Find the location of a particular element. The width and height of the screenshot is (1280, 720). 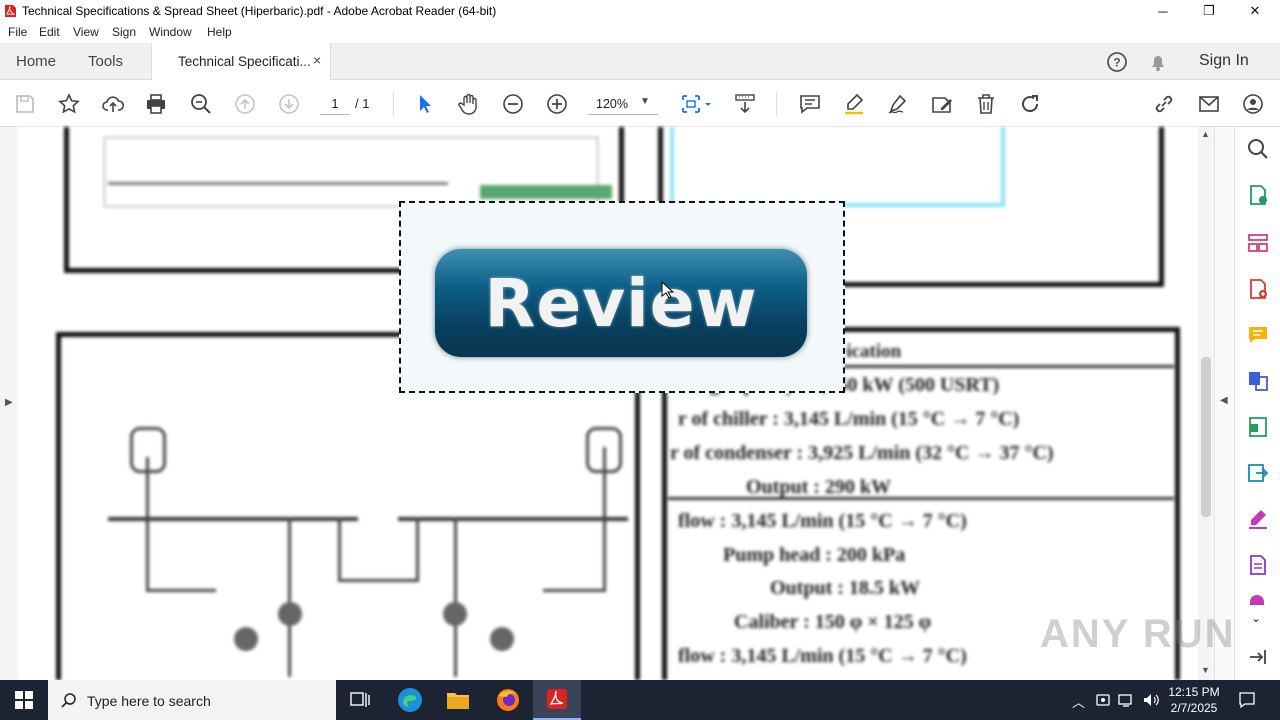

task-view-button is located at coordinates (360, 700).